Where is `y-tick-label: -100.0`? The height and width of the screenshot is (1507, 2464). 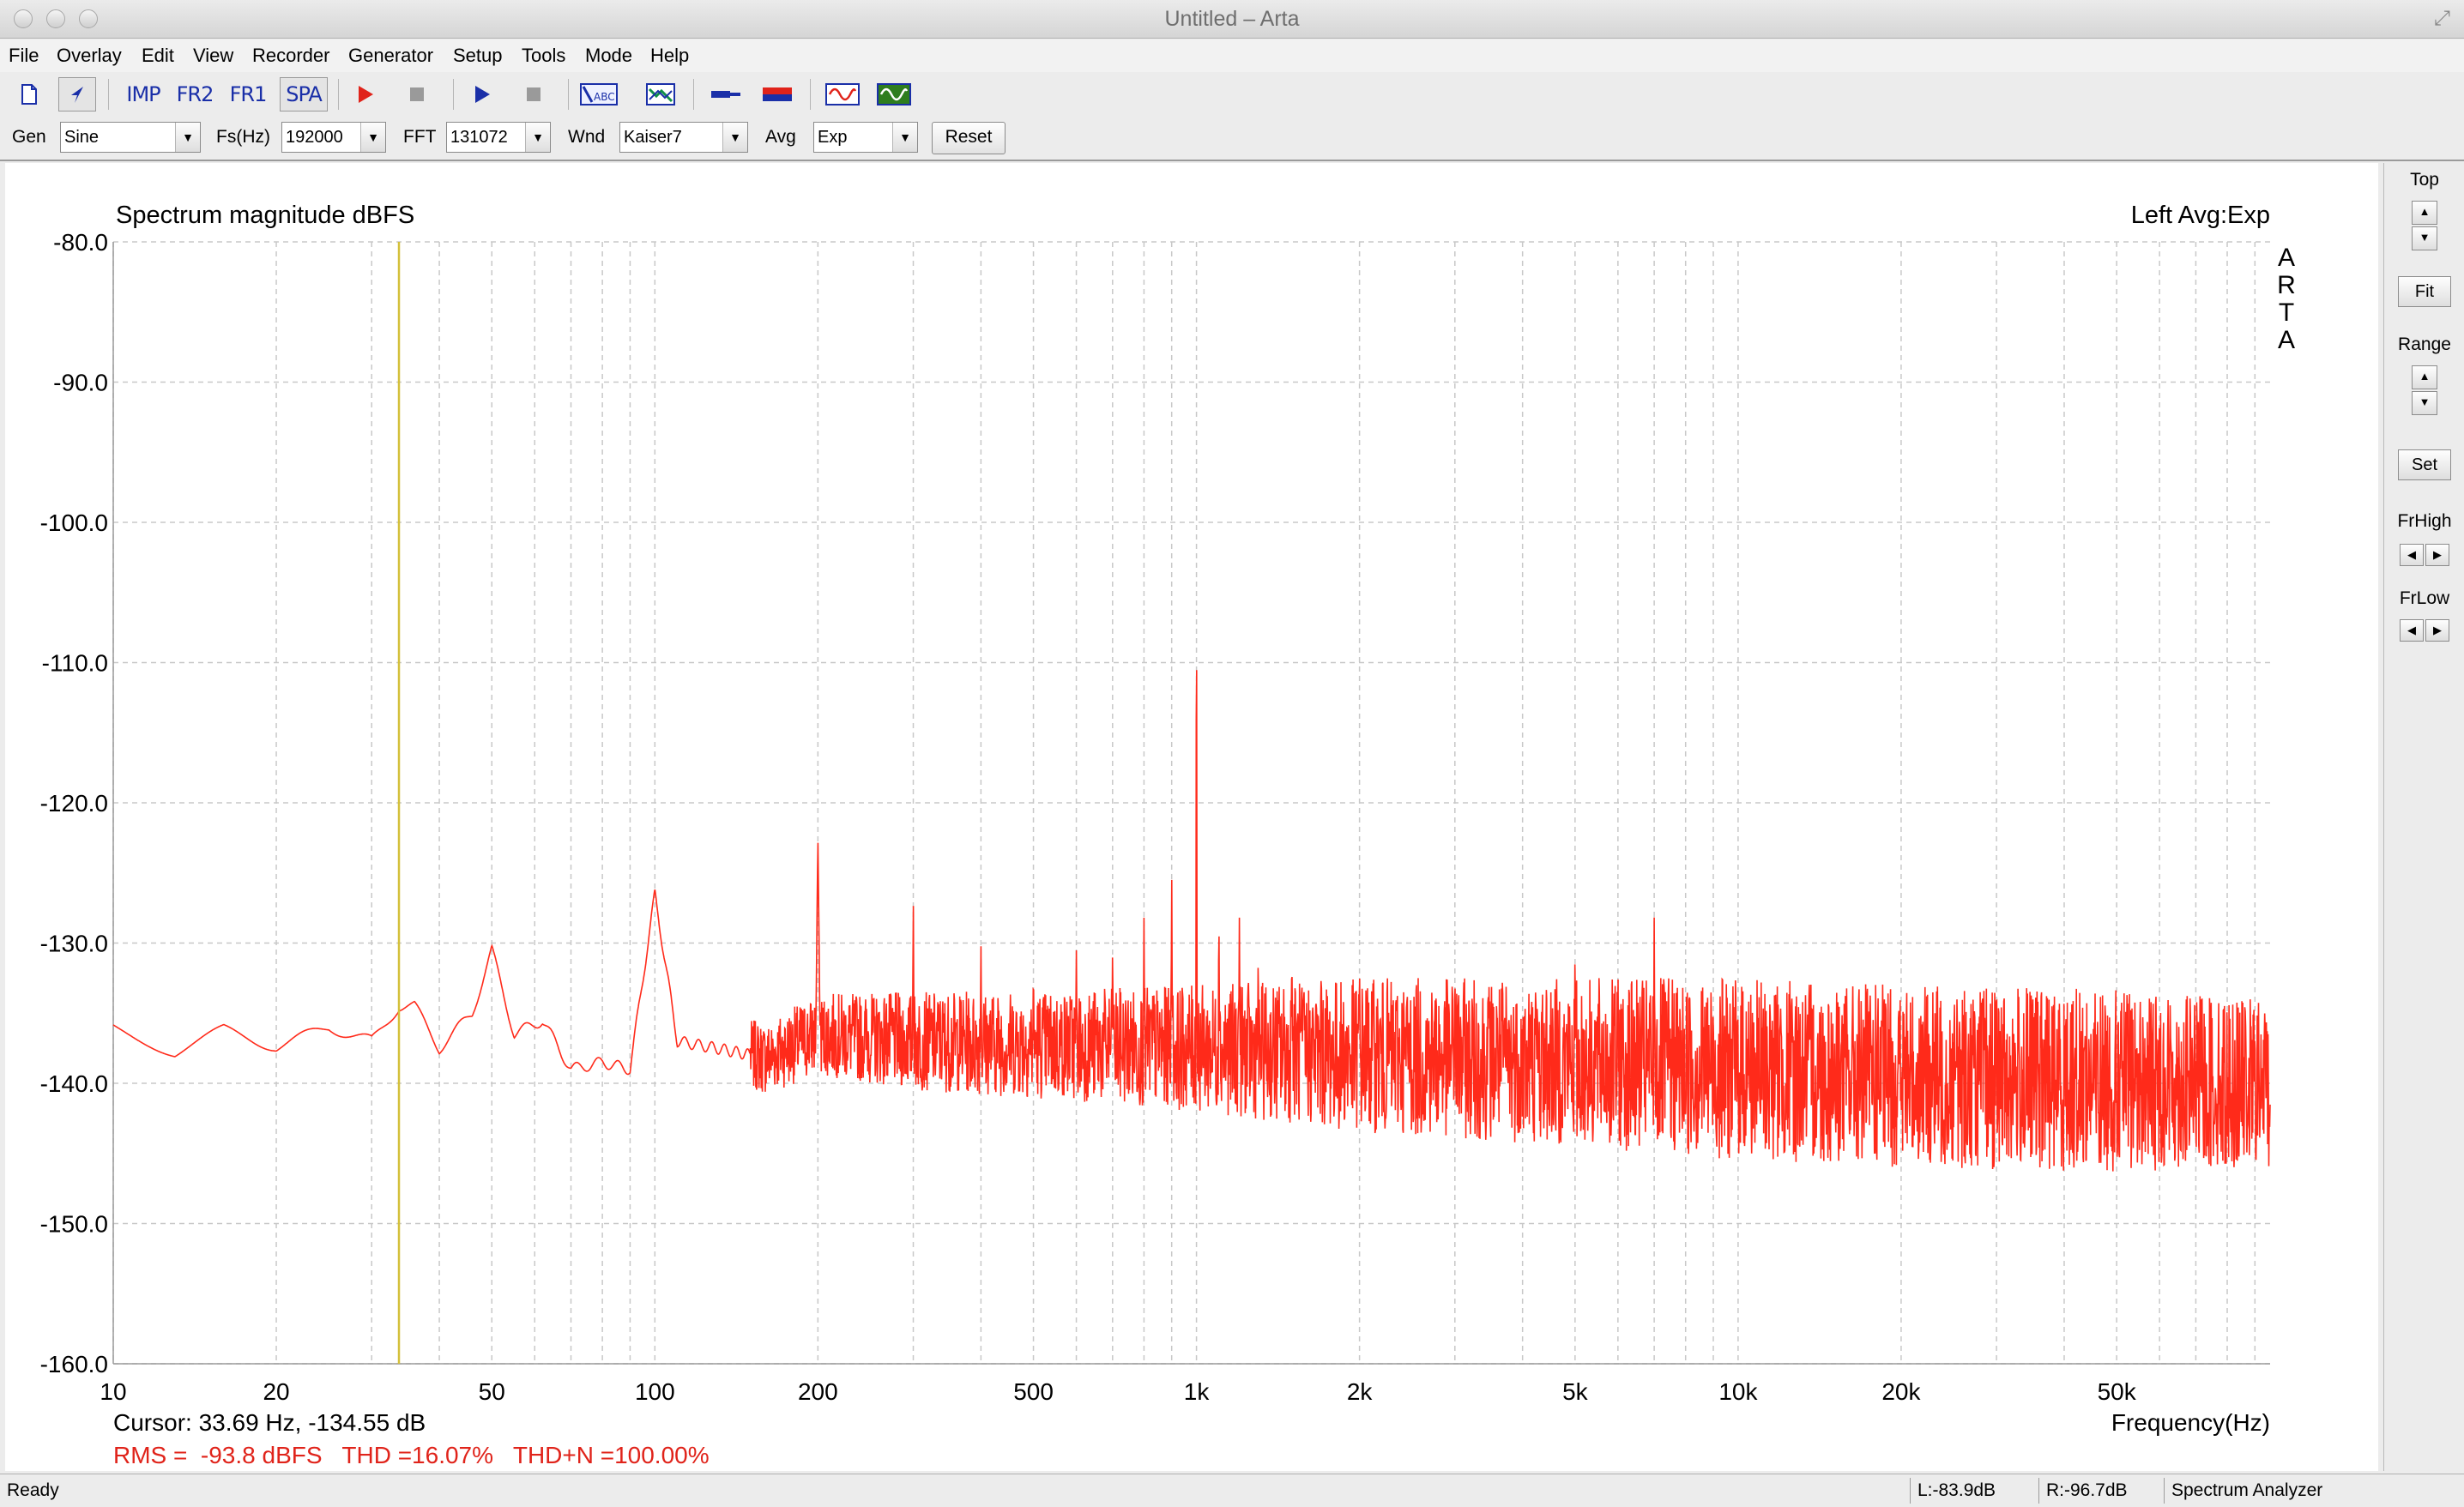
y-tick-label: -100.0 is located at coordinates (74, 522).